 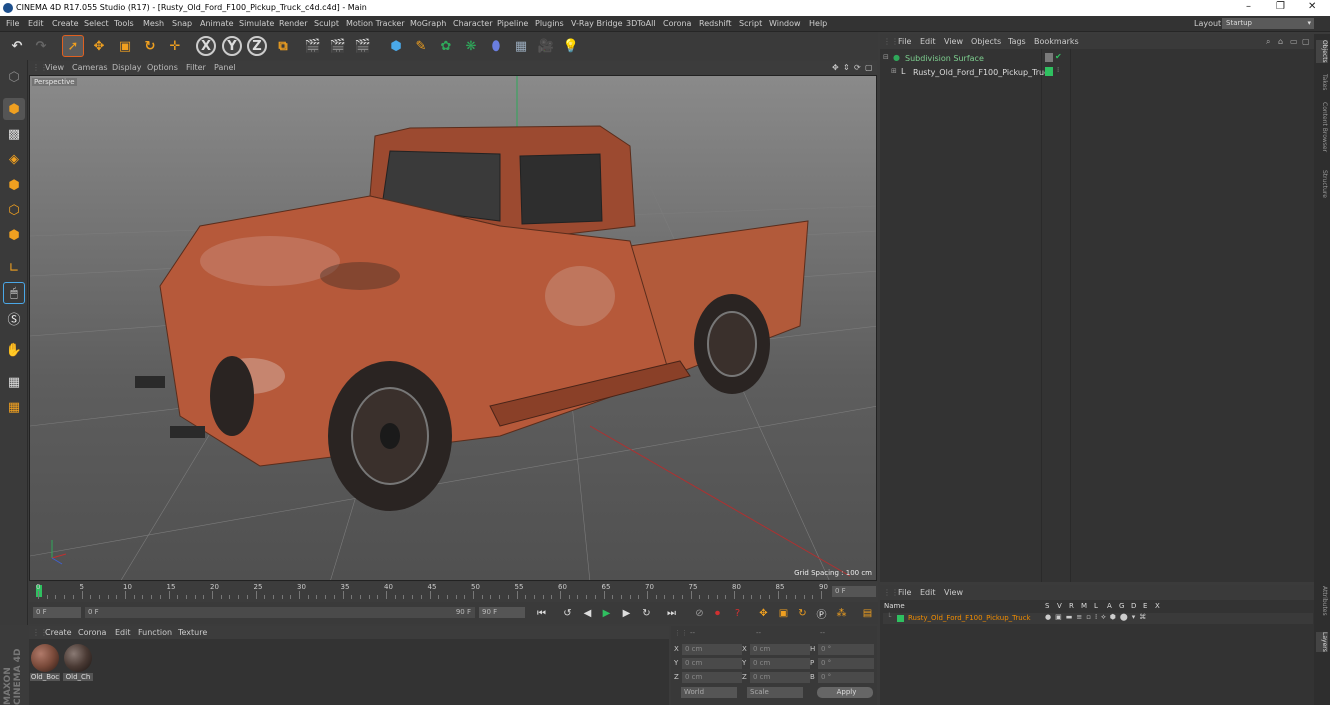 What do you see at coordinates (14, 109) in the screenshot?
I see `model-mode-button: ⬢` at bounding box center [14, 109].